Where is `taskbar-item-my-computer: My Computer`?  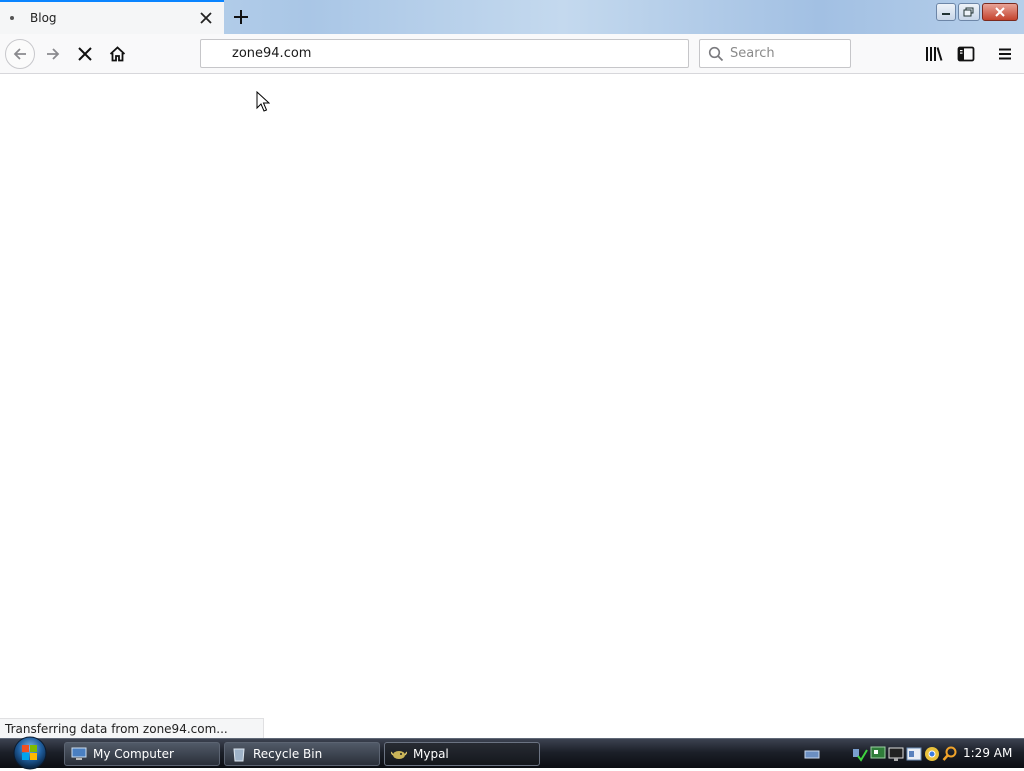
taskbar-item-my-computer: My Computer is located at coordinates (142, 754).